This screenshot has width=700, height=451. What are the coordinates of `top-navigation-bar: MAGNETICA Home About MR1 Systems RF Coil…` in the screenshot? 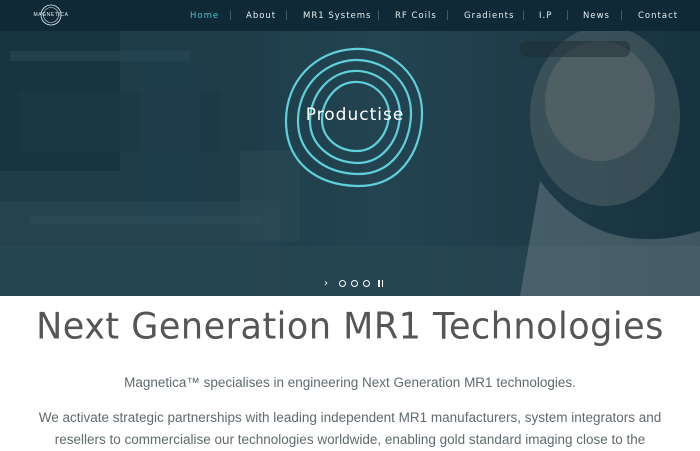 It's located at (350, 15).